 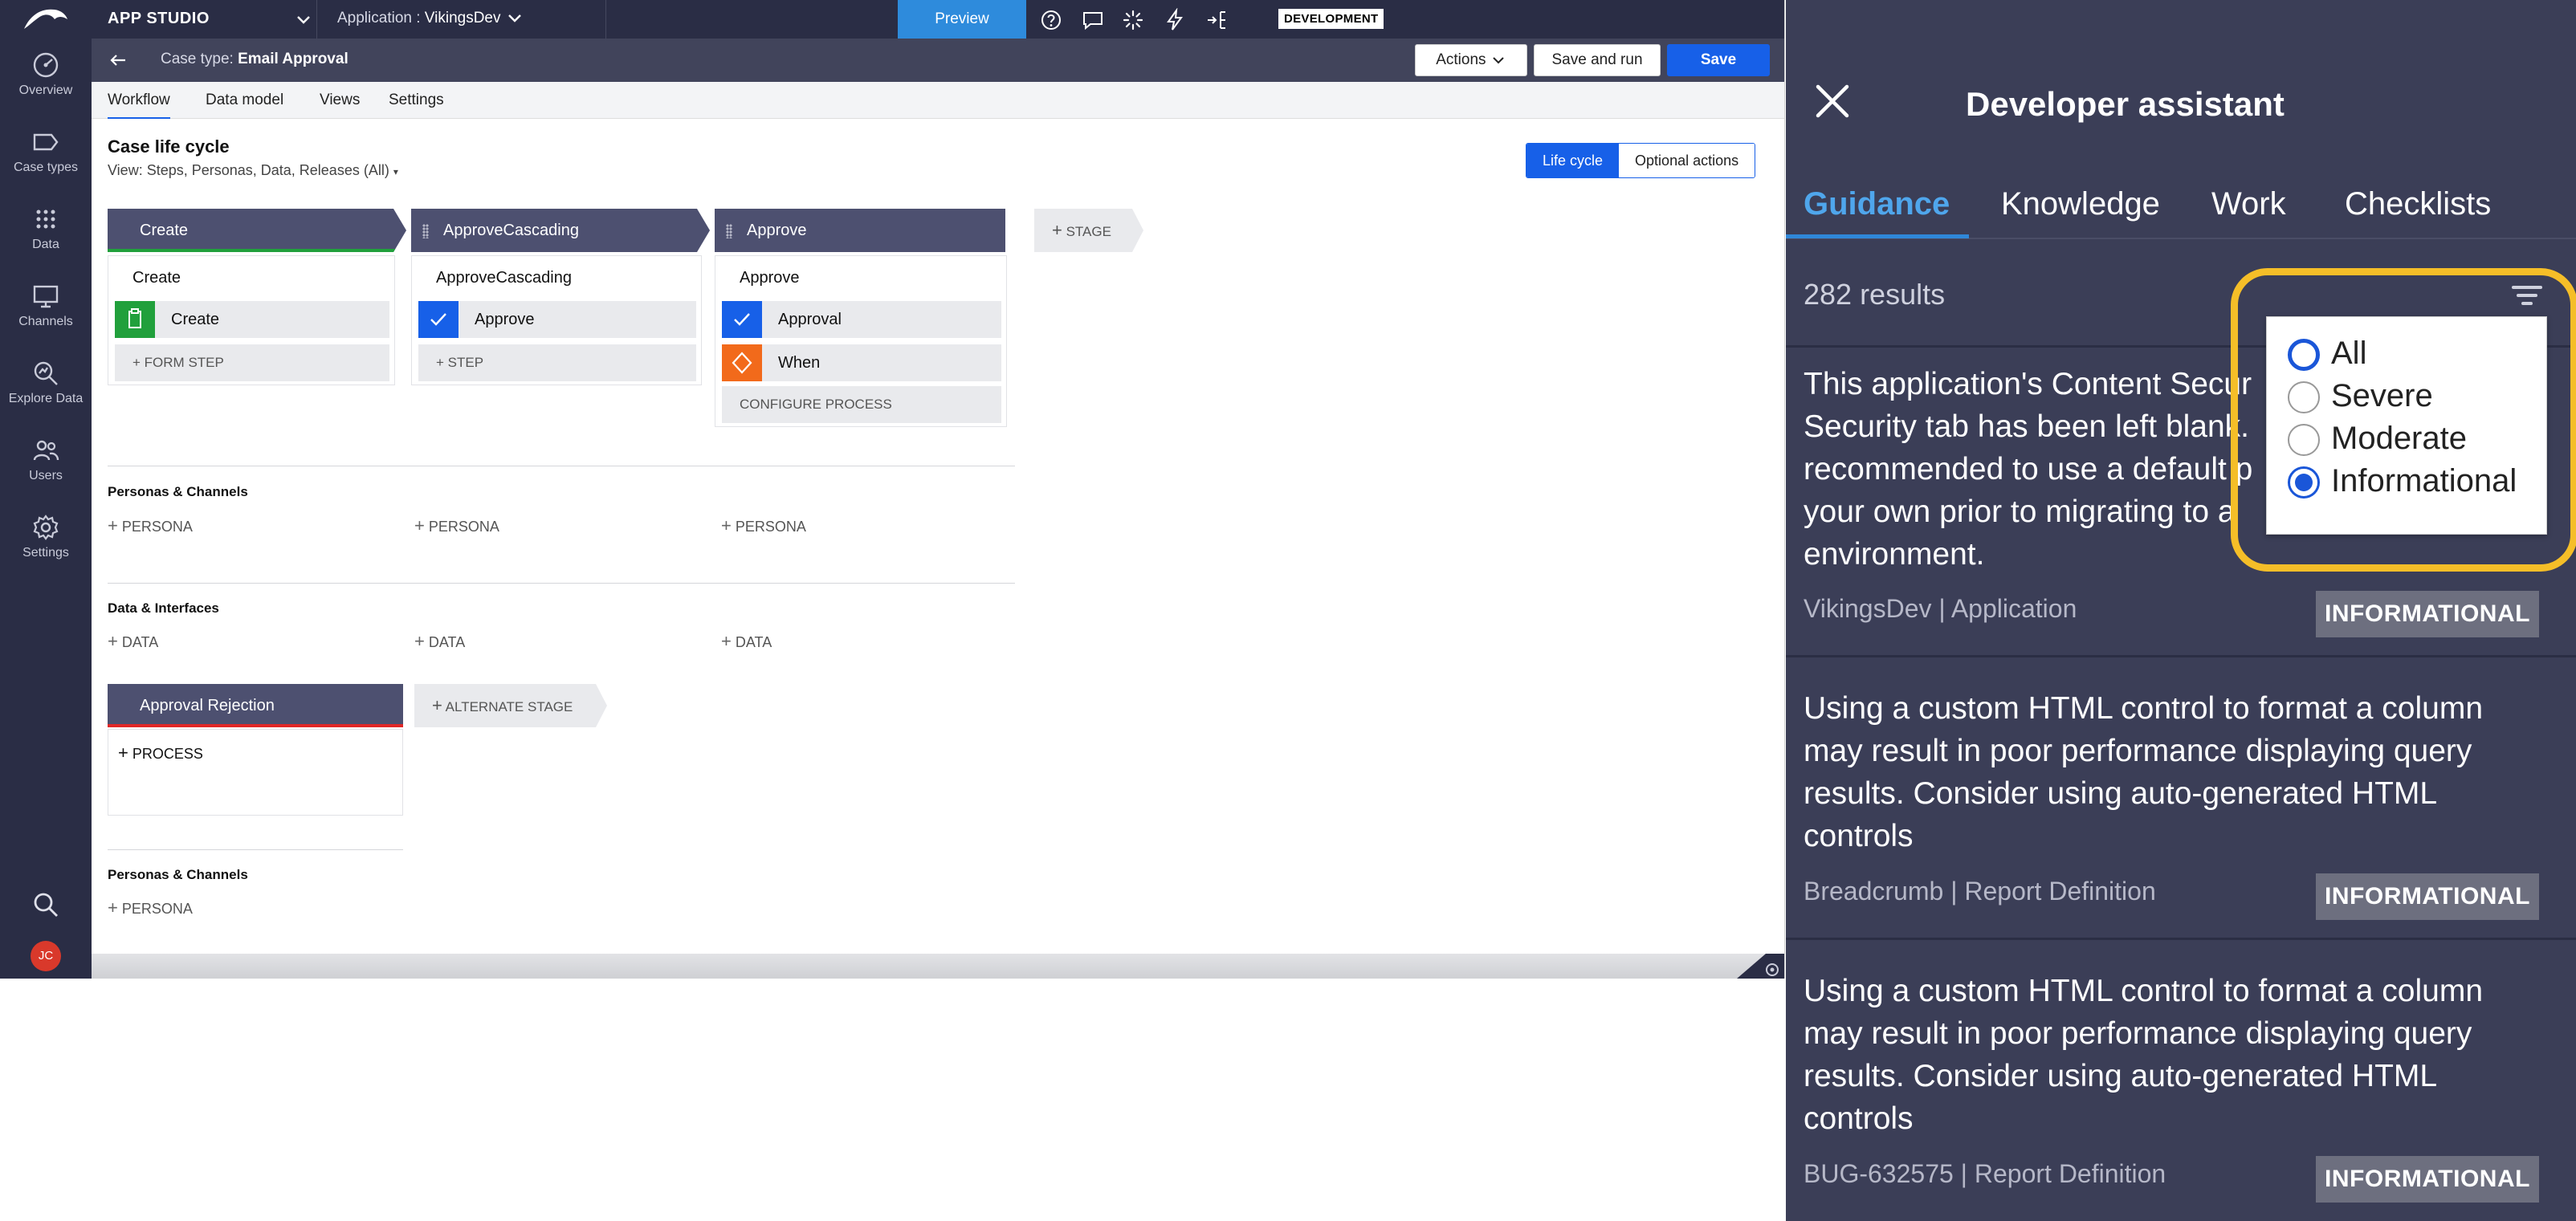 I want to click on guidance-meta: Breadcrumb | Report Definition, so click(x=1980, y=892).